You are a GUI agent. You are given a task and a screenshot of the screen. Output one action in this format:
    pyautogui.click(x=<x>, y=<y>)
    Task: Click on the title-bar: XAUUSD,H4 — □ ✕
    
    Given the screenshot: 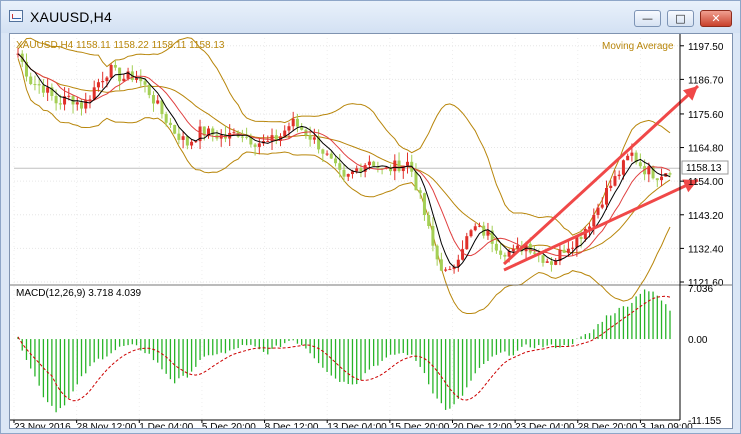 What is the action you would take?
    pyautogui.click(x=370, y=17)
    